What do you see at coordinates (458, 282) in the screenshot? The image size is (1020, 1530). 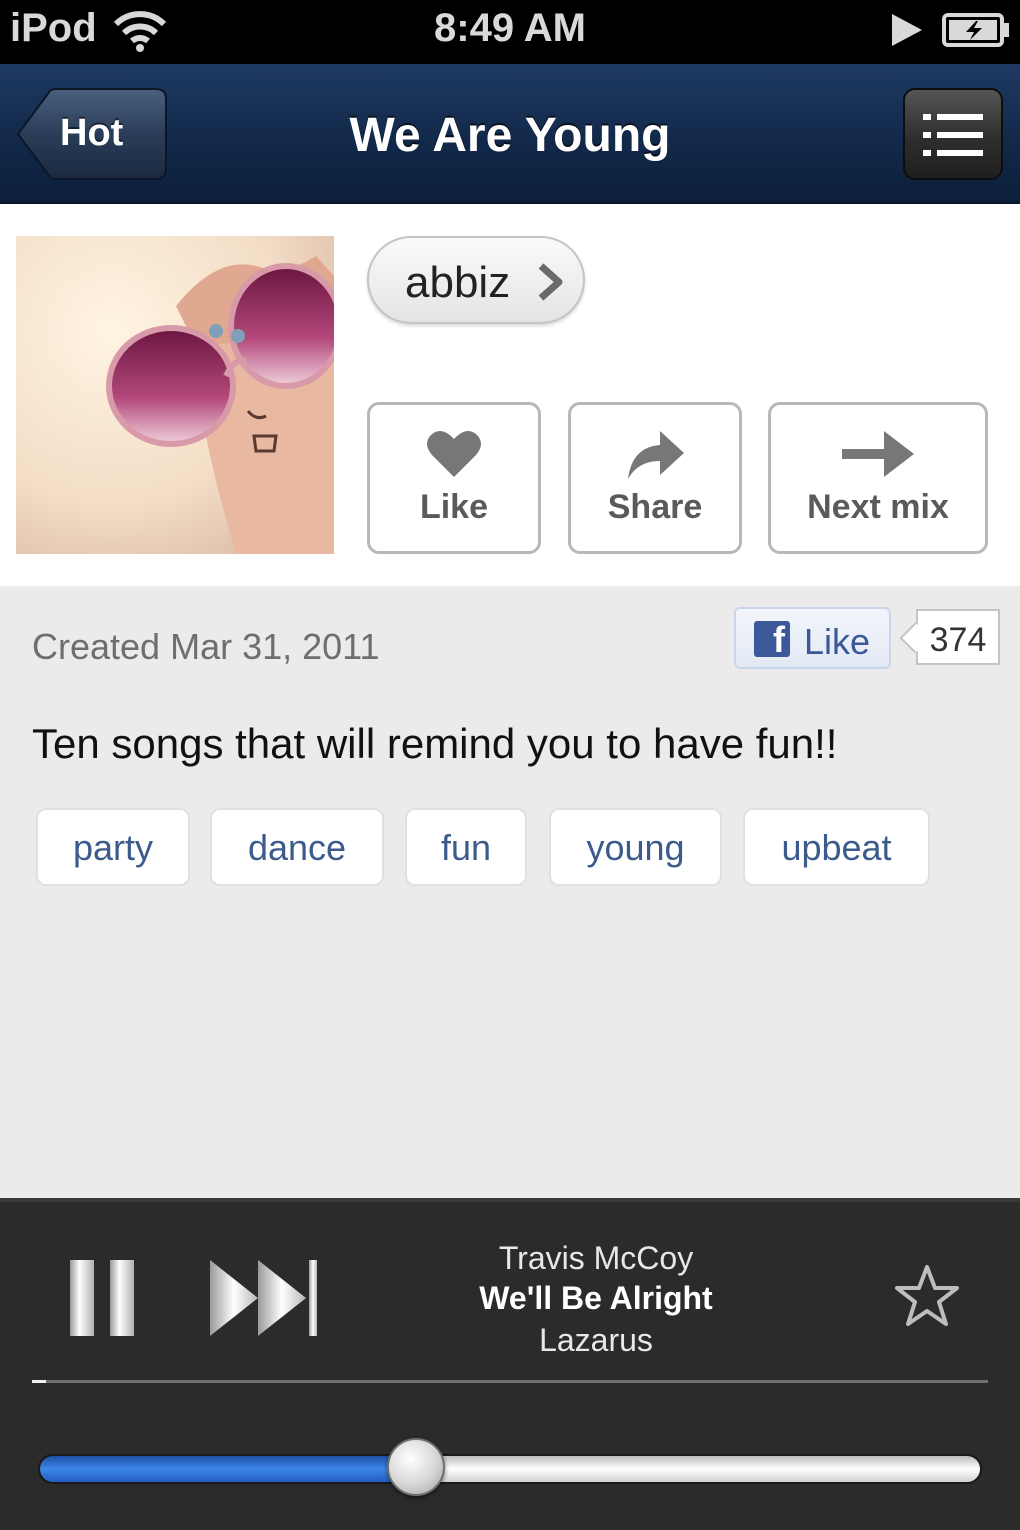 I see `username-label: abbiz` at bounding box center [458, 282].